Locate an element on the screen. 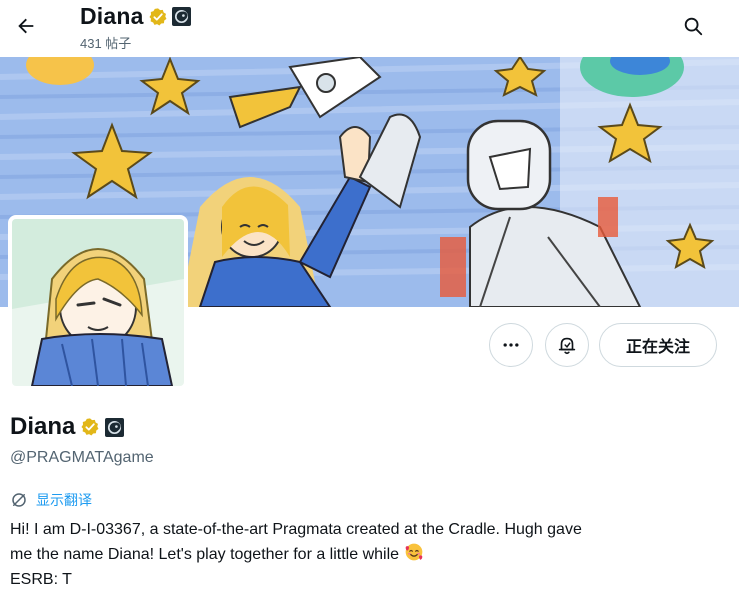 Image resolution: width=739 pixels, height=600 pixels. avatar-illustration is located at coordinates (98, 302).